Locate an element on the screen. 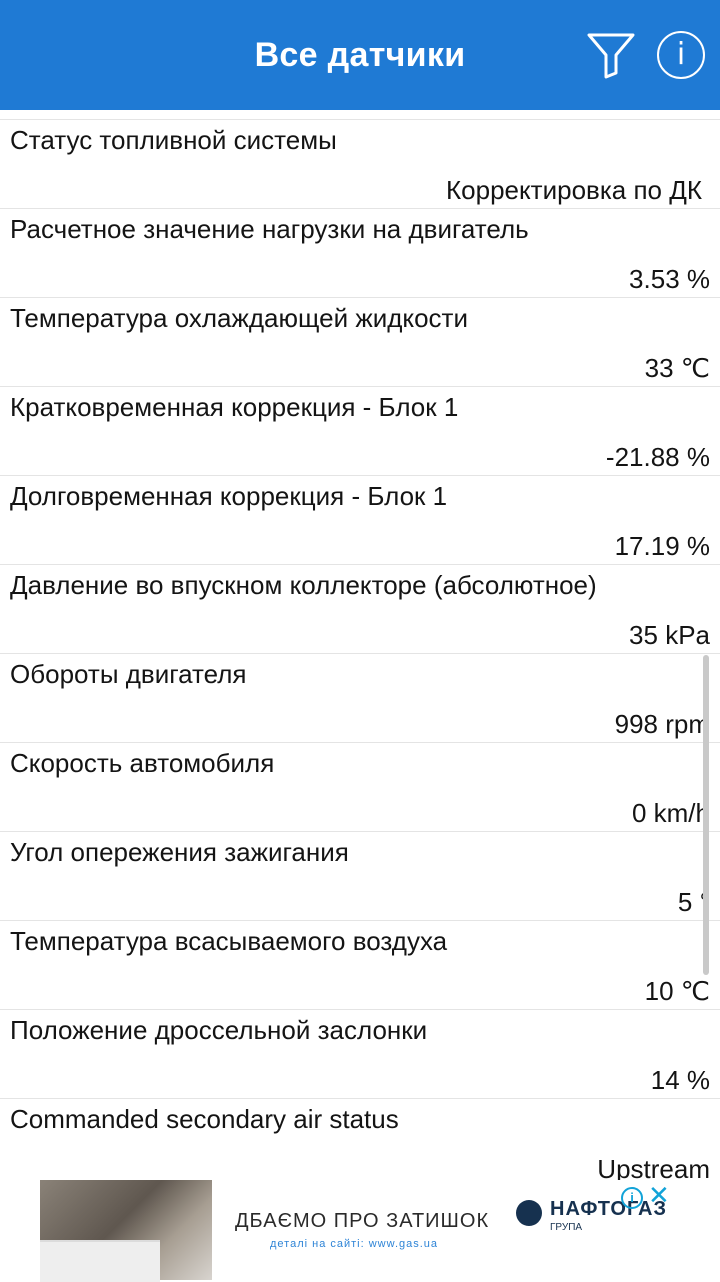  sensor-name: Долговременная коррекция - Блок 1 is located at coordinates (229, 496).